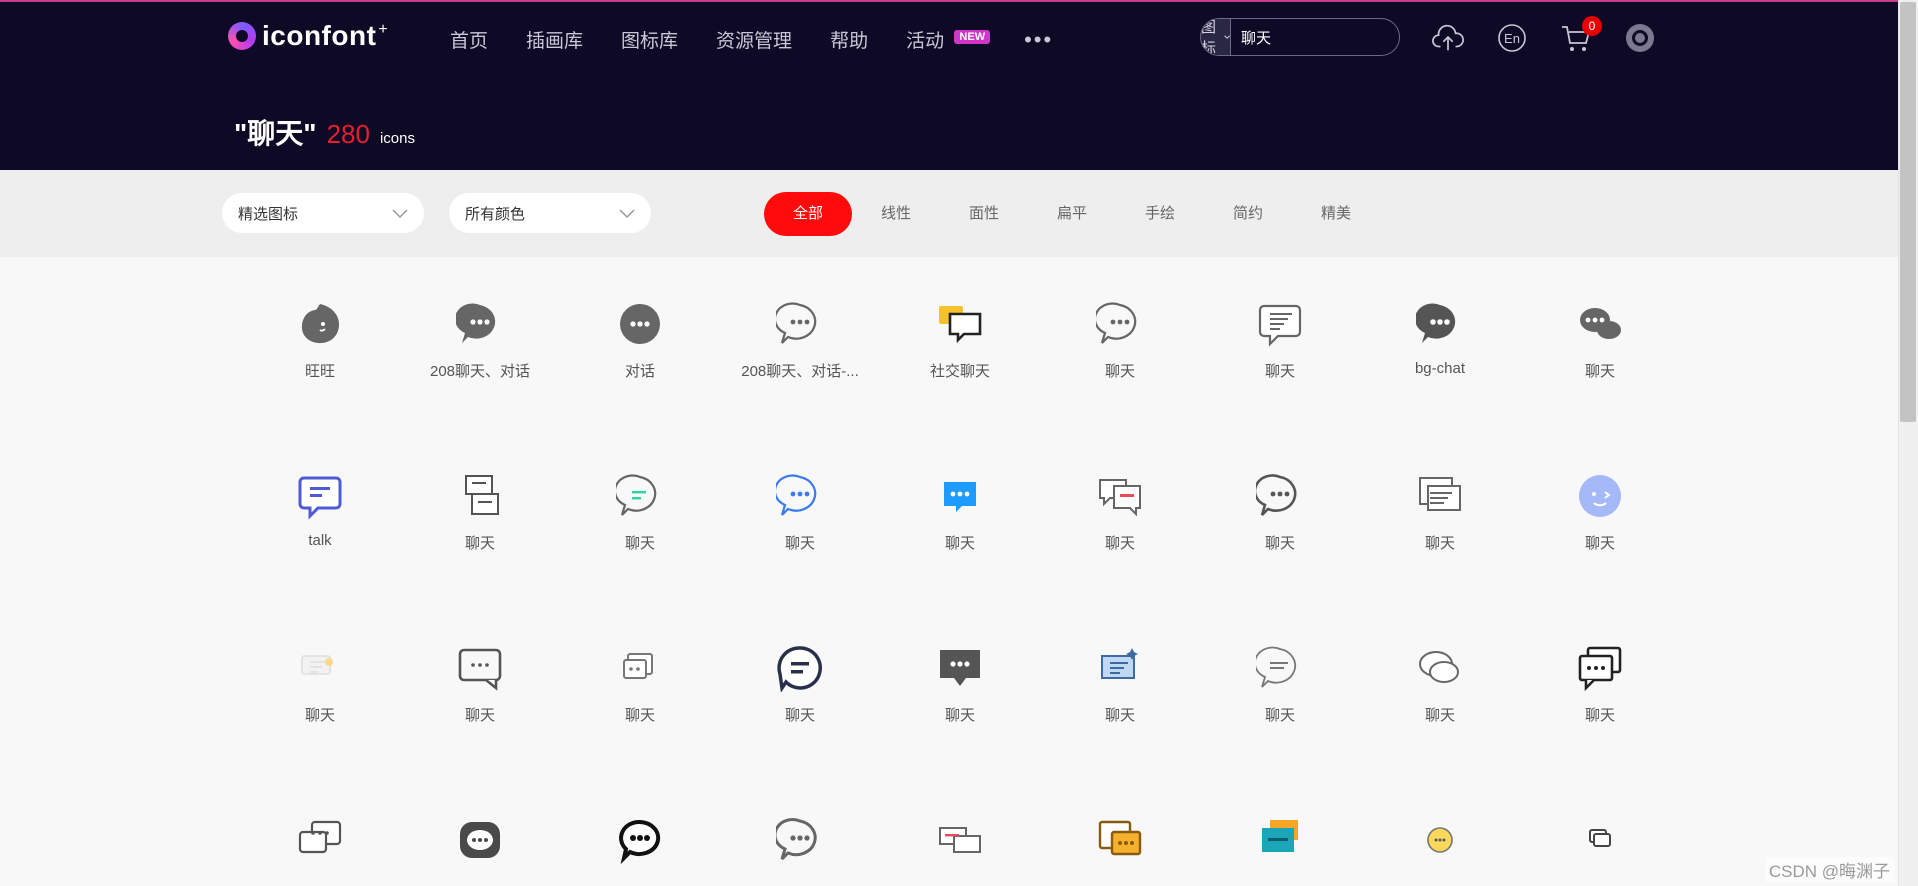 The height and width of the screenshot is (886, 1918). I want to click on tab-exquisite: 精美, so click(1336, 214).